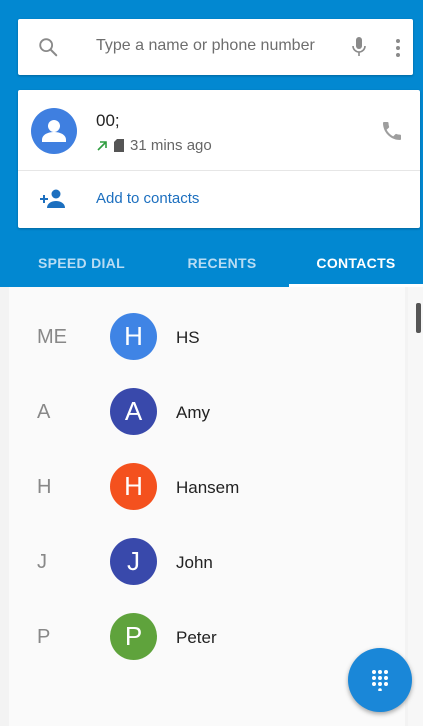 This screenshot has width=423, height=726. Describe the element at coordinates (171, 145) in the screenshot. I see `recent-call-time: 31 mins ago` at that location.